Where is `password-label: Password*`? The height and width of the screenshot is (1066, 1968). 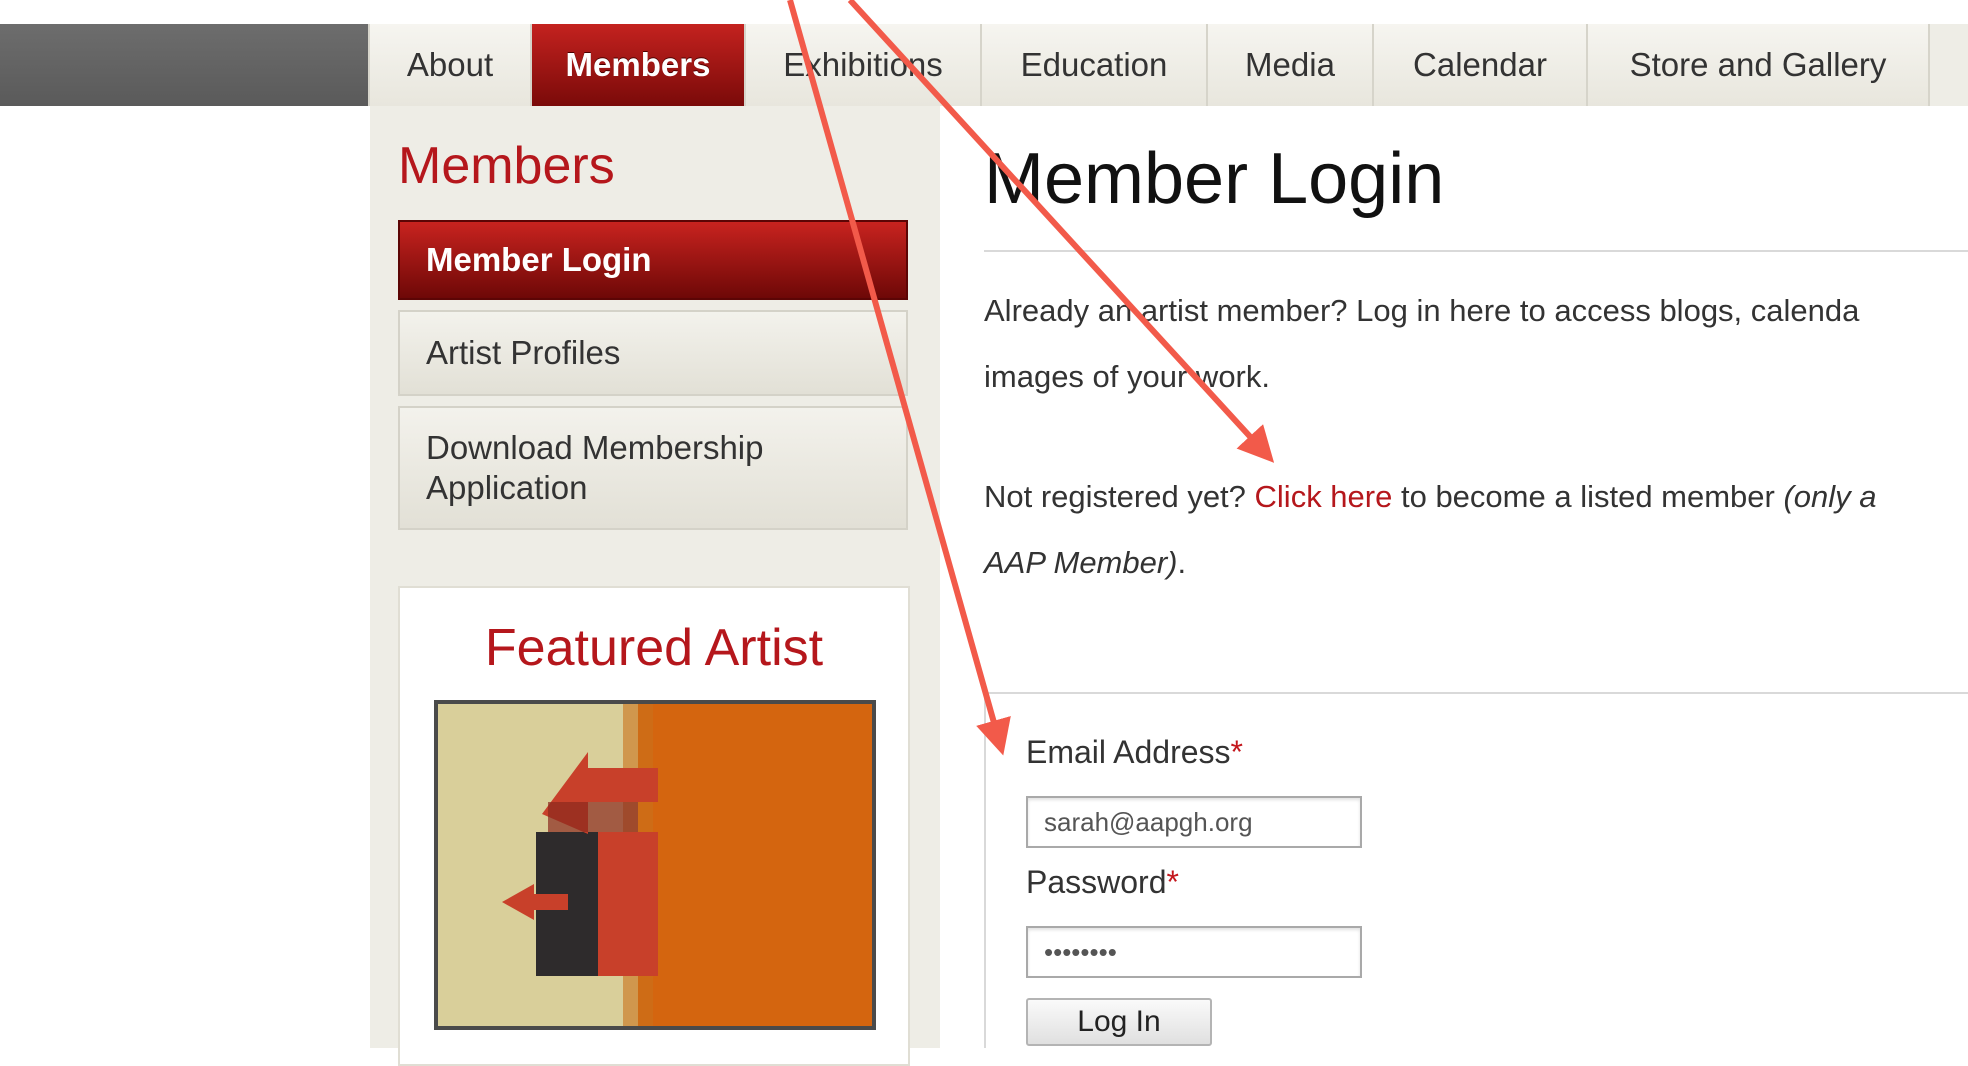 password-label: Password* is located at coordinates (1102, 882).